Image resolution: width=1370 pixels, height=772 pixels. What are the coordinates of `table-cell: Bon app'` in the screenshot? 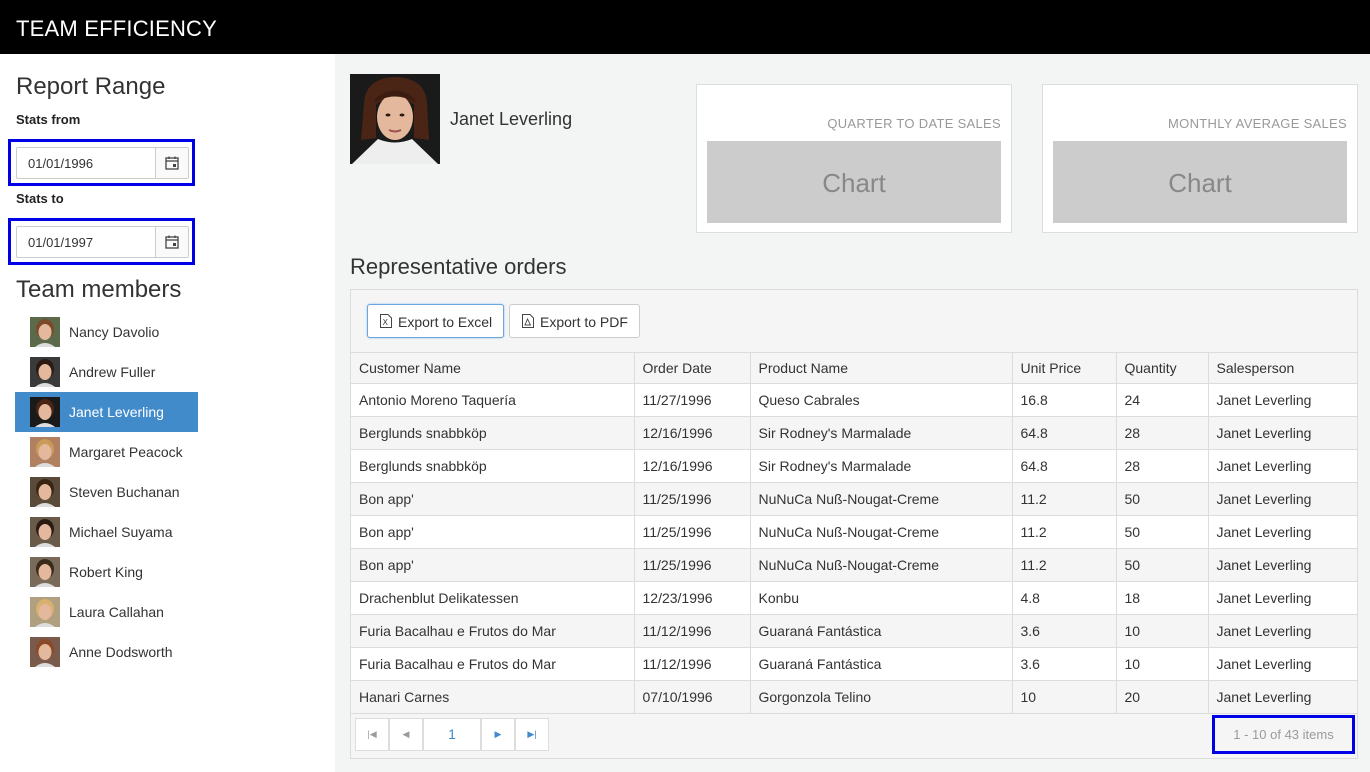 It's located at (492, 499).